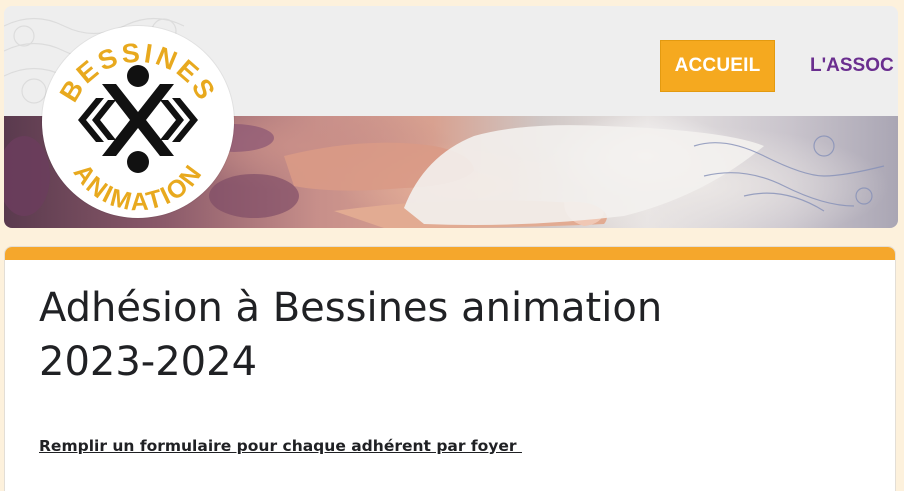  What do you see at coordinates (717, 66) in the screenshot?
I see `nav-accueil-button: ACCUEIL` at bounding box center [717, 66].